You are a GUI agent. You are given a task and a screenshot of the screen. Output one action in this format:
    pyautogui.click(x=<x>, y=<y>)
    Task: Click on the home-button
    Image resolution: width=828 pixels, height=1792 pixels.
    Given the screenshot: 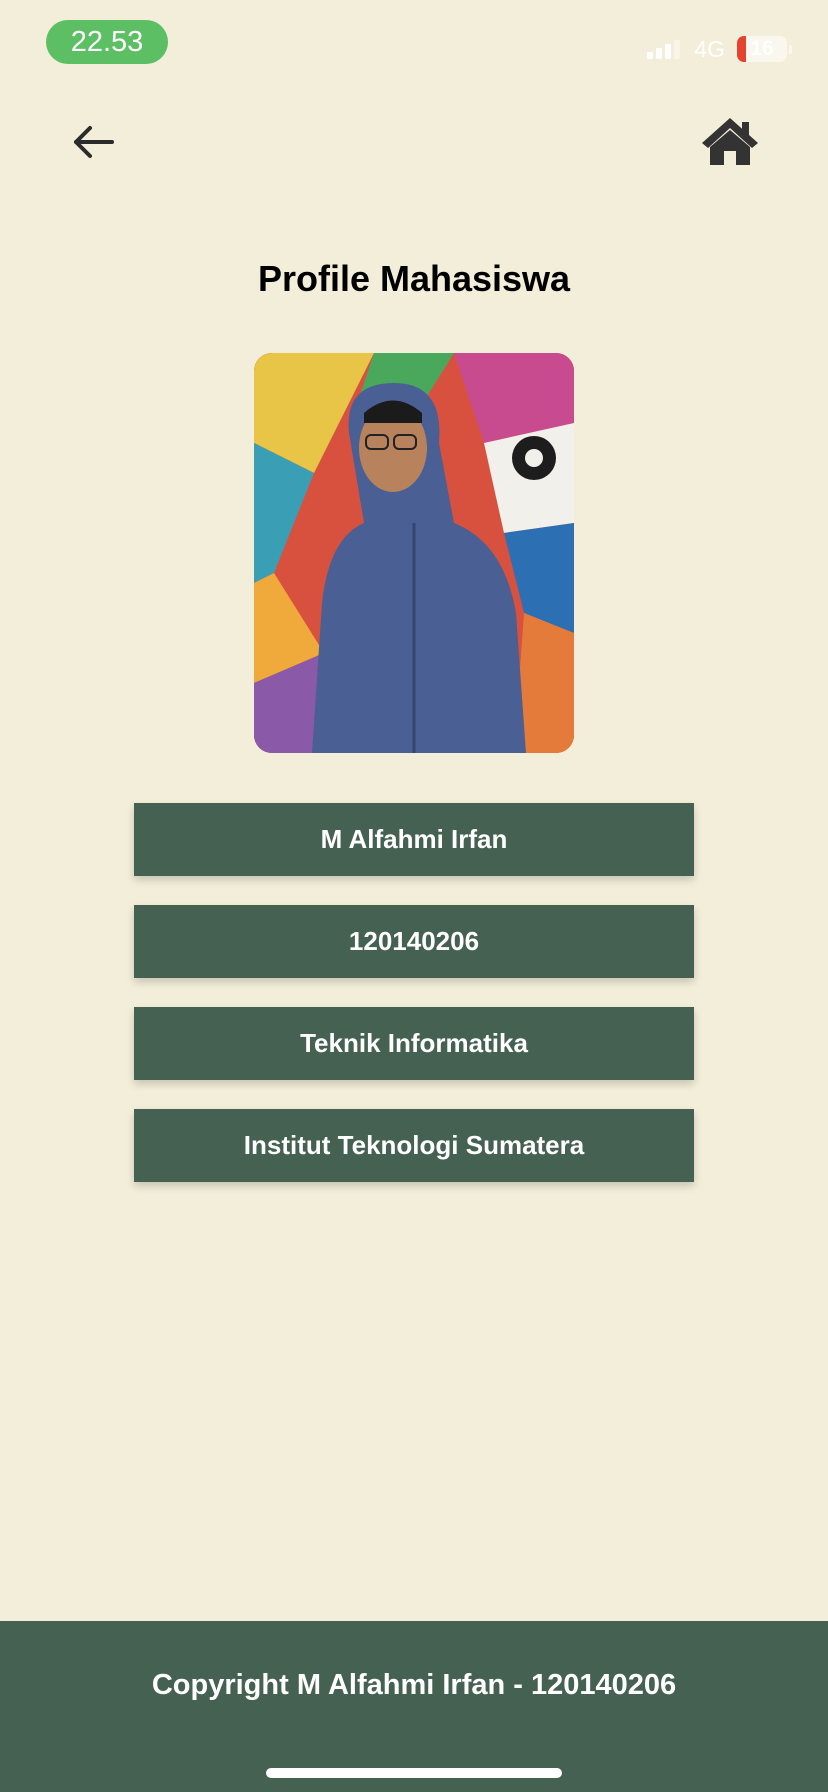 What is the action you would take?
    pyautogui.click(x=730, y=142)
    